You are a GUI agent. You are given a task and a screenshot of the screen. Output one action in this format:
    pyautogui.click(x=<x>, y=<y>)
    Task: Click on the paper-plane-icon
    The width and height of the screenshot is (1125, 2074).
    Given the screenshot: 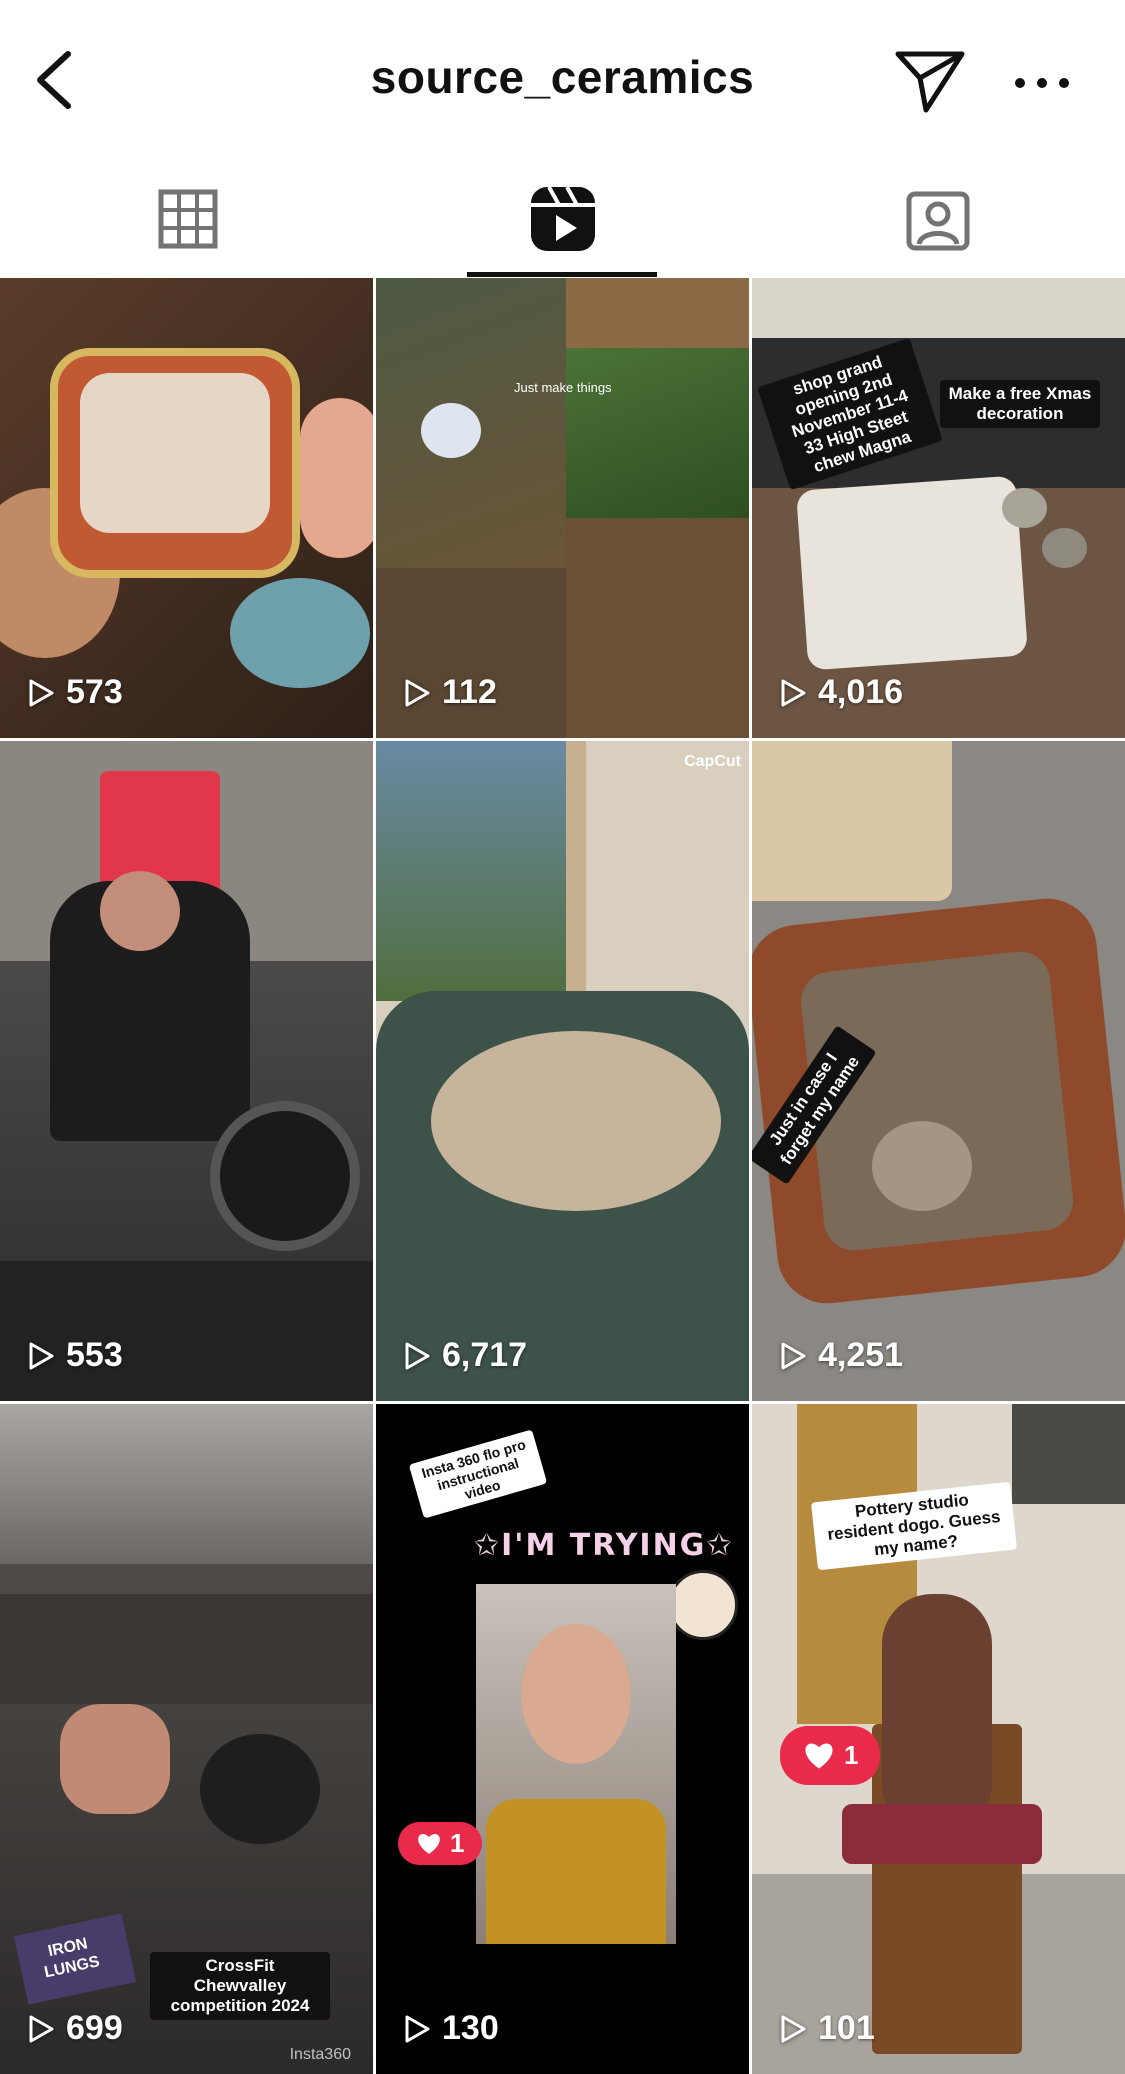 What is the action you would take?
    pyautogui.click(x=930, y=82)
    